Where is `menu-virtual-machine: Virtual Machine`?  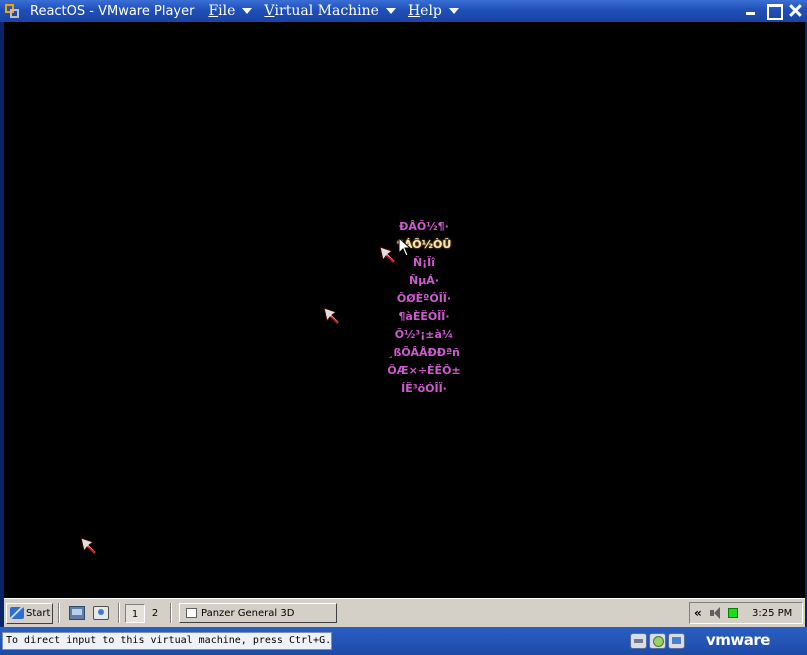 menu-virtual-machine: Virtual Machine is located at coordinates (330, 11).